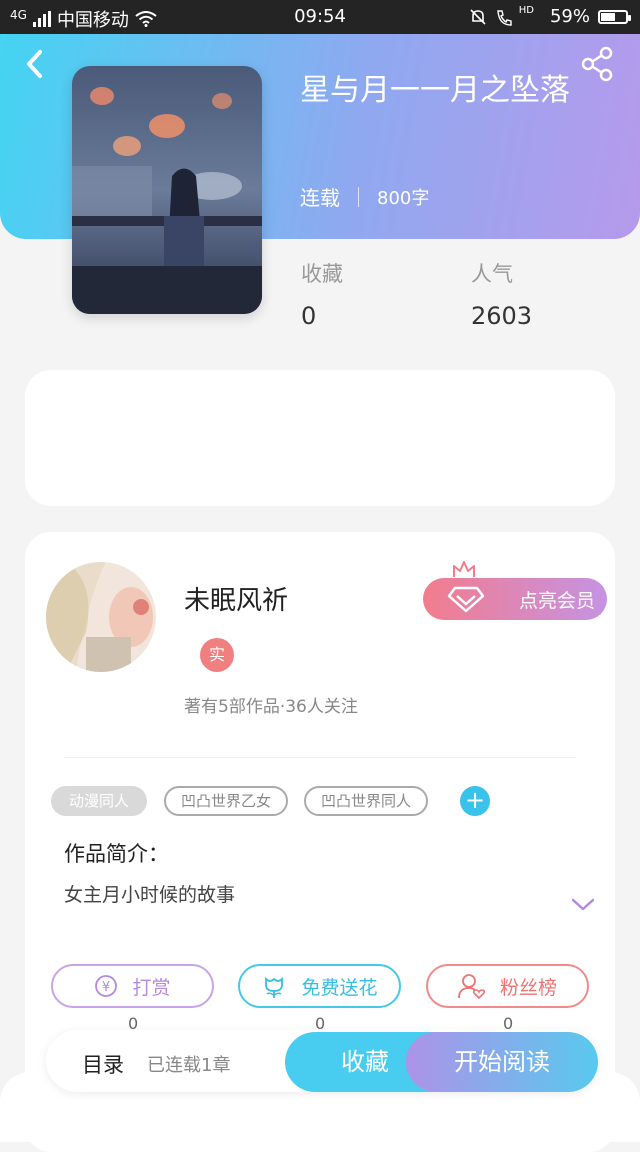 This screenshot has width=640, height=1152. I want to click on diamond-icon, so click(466, 599).